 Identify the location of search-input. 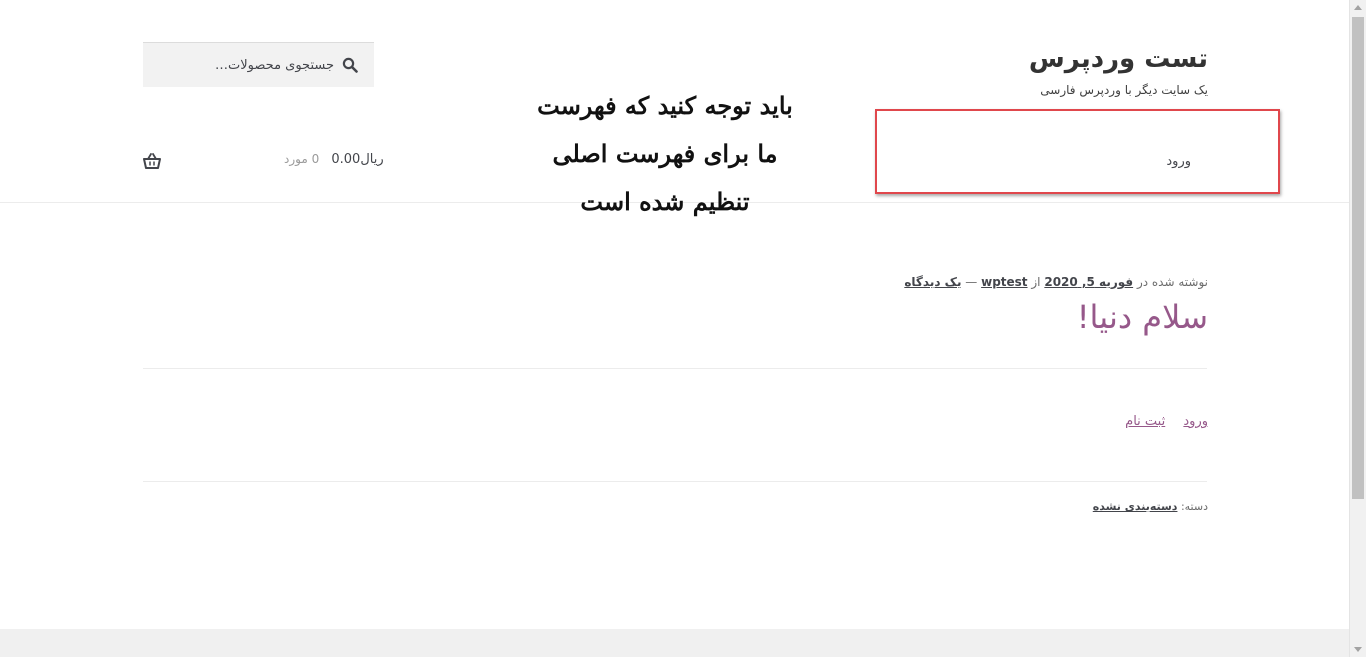
(258, 65).